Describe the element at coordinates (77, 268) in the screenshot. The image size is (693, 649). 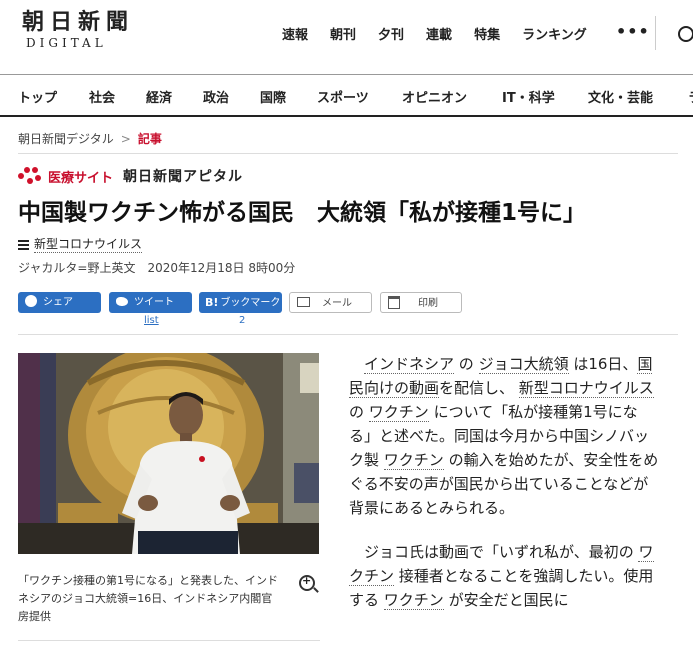
I see `author: ジャカルタ=野上英文` at that location.